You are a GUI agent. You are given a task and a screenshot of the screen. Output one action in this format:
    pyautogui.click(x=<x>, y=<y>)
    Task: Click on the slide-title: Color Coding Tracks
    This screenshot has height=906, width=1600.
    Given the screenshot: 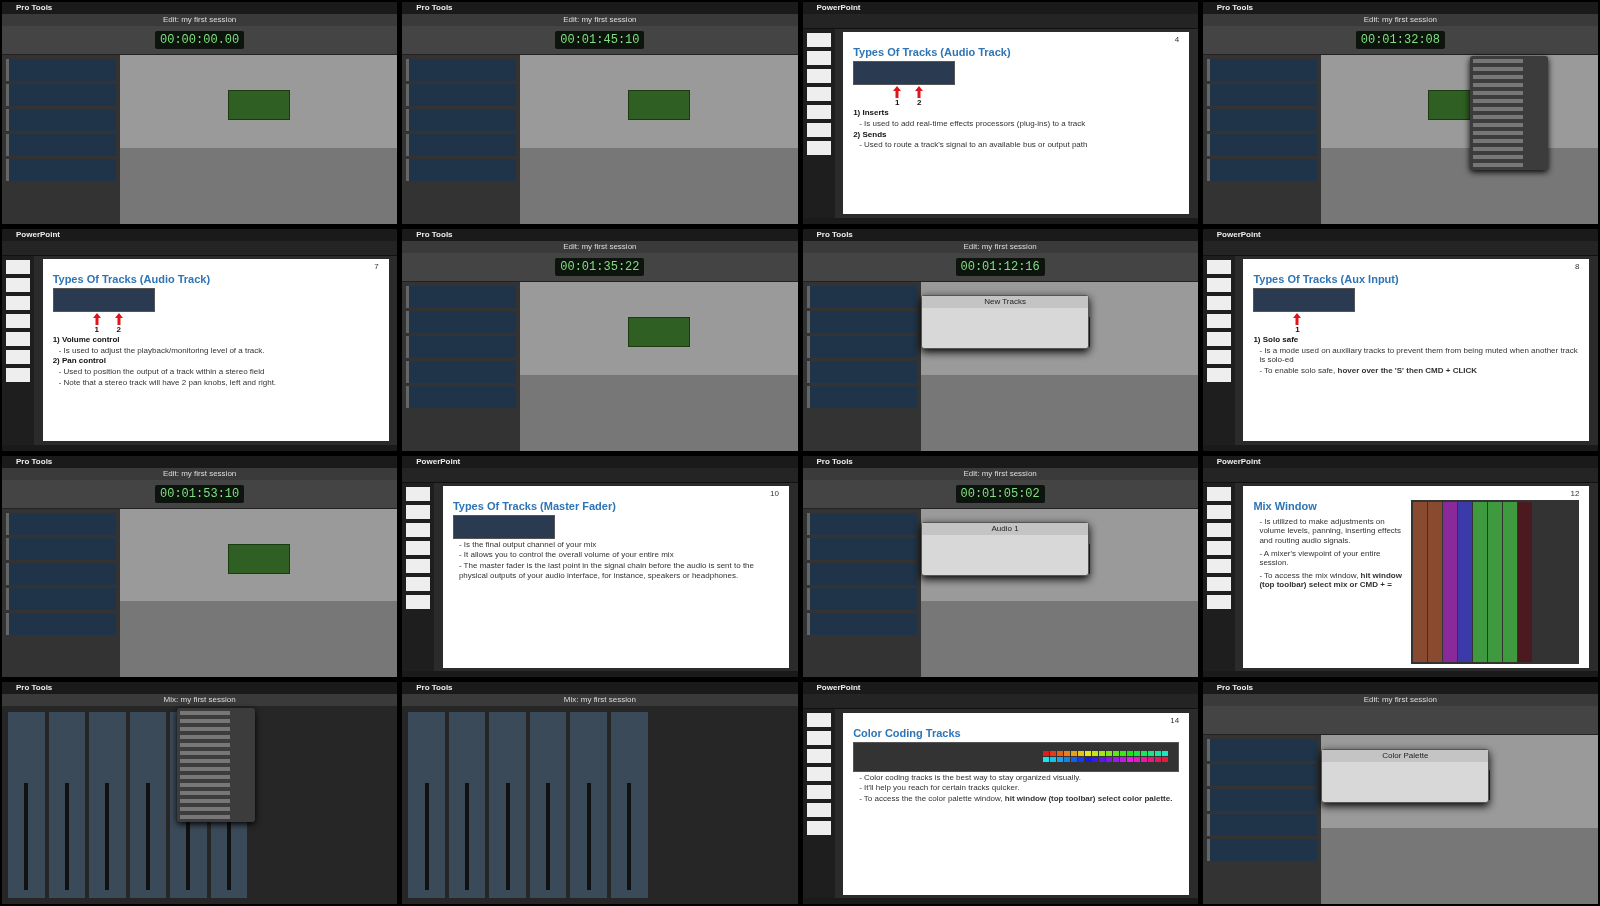 What is the action you would take?
    pyautogui.click(x=907, y=732)
    